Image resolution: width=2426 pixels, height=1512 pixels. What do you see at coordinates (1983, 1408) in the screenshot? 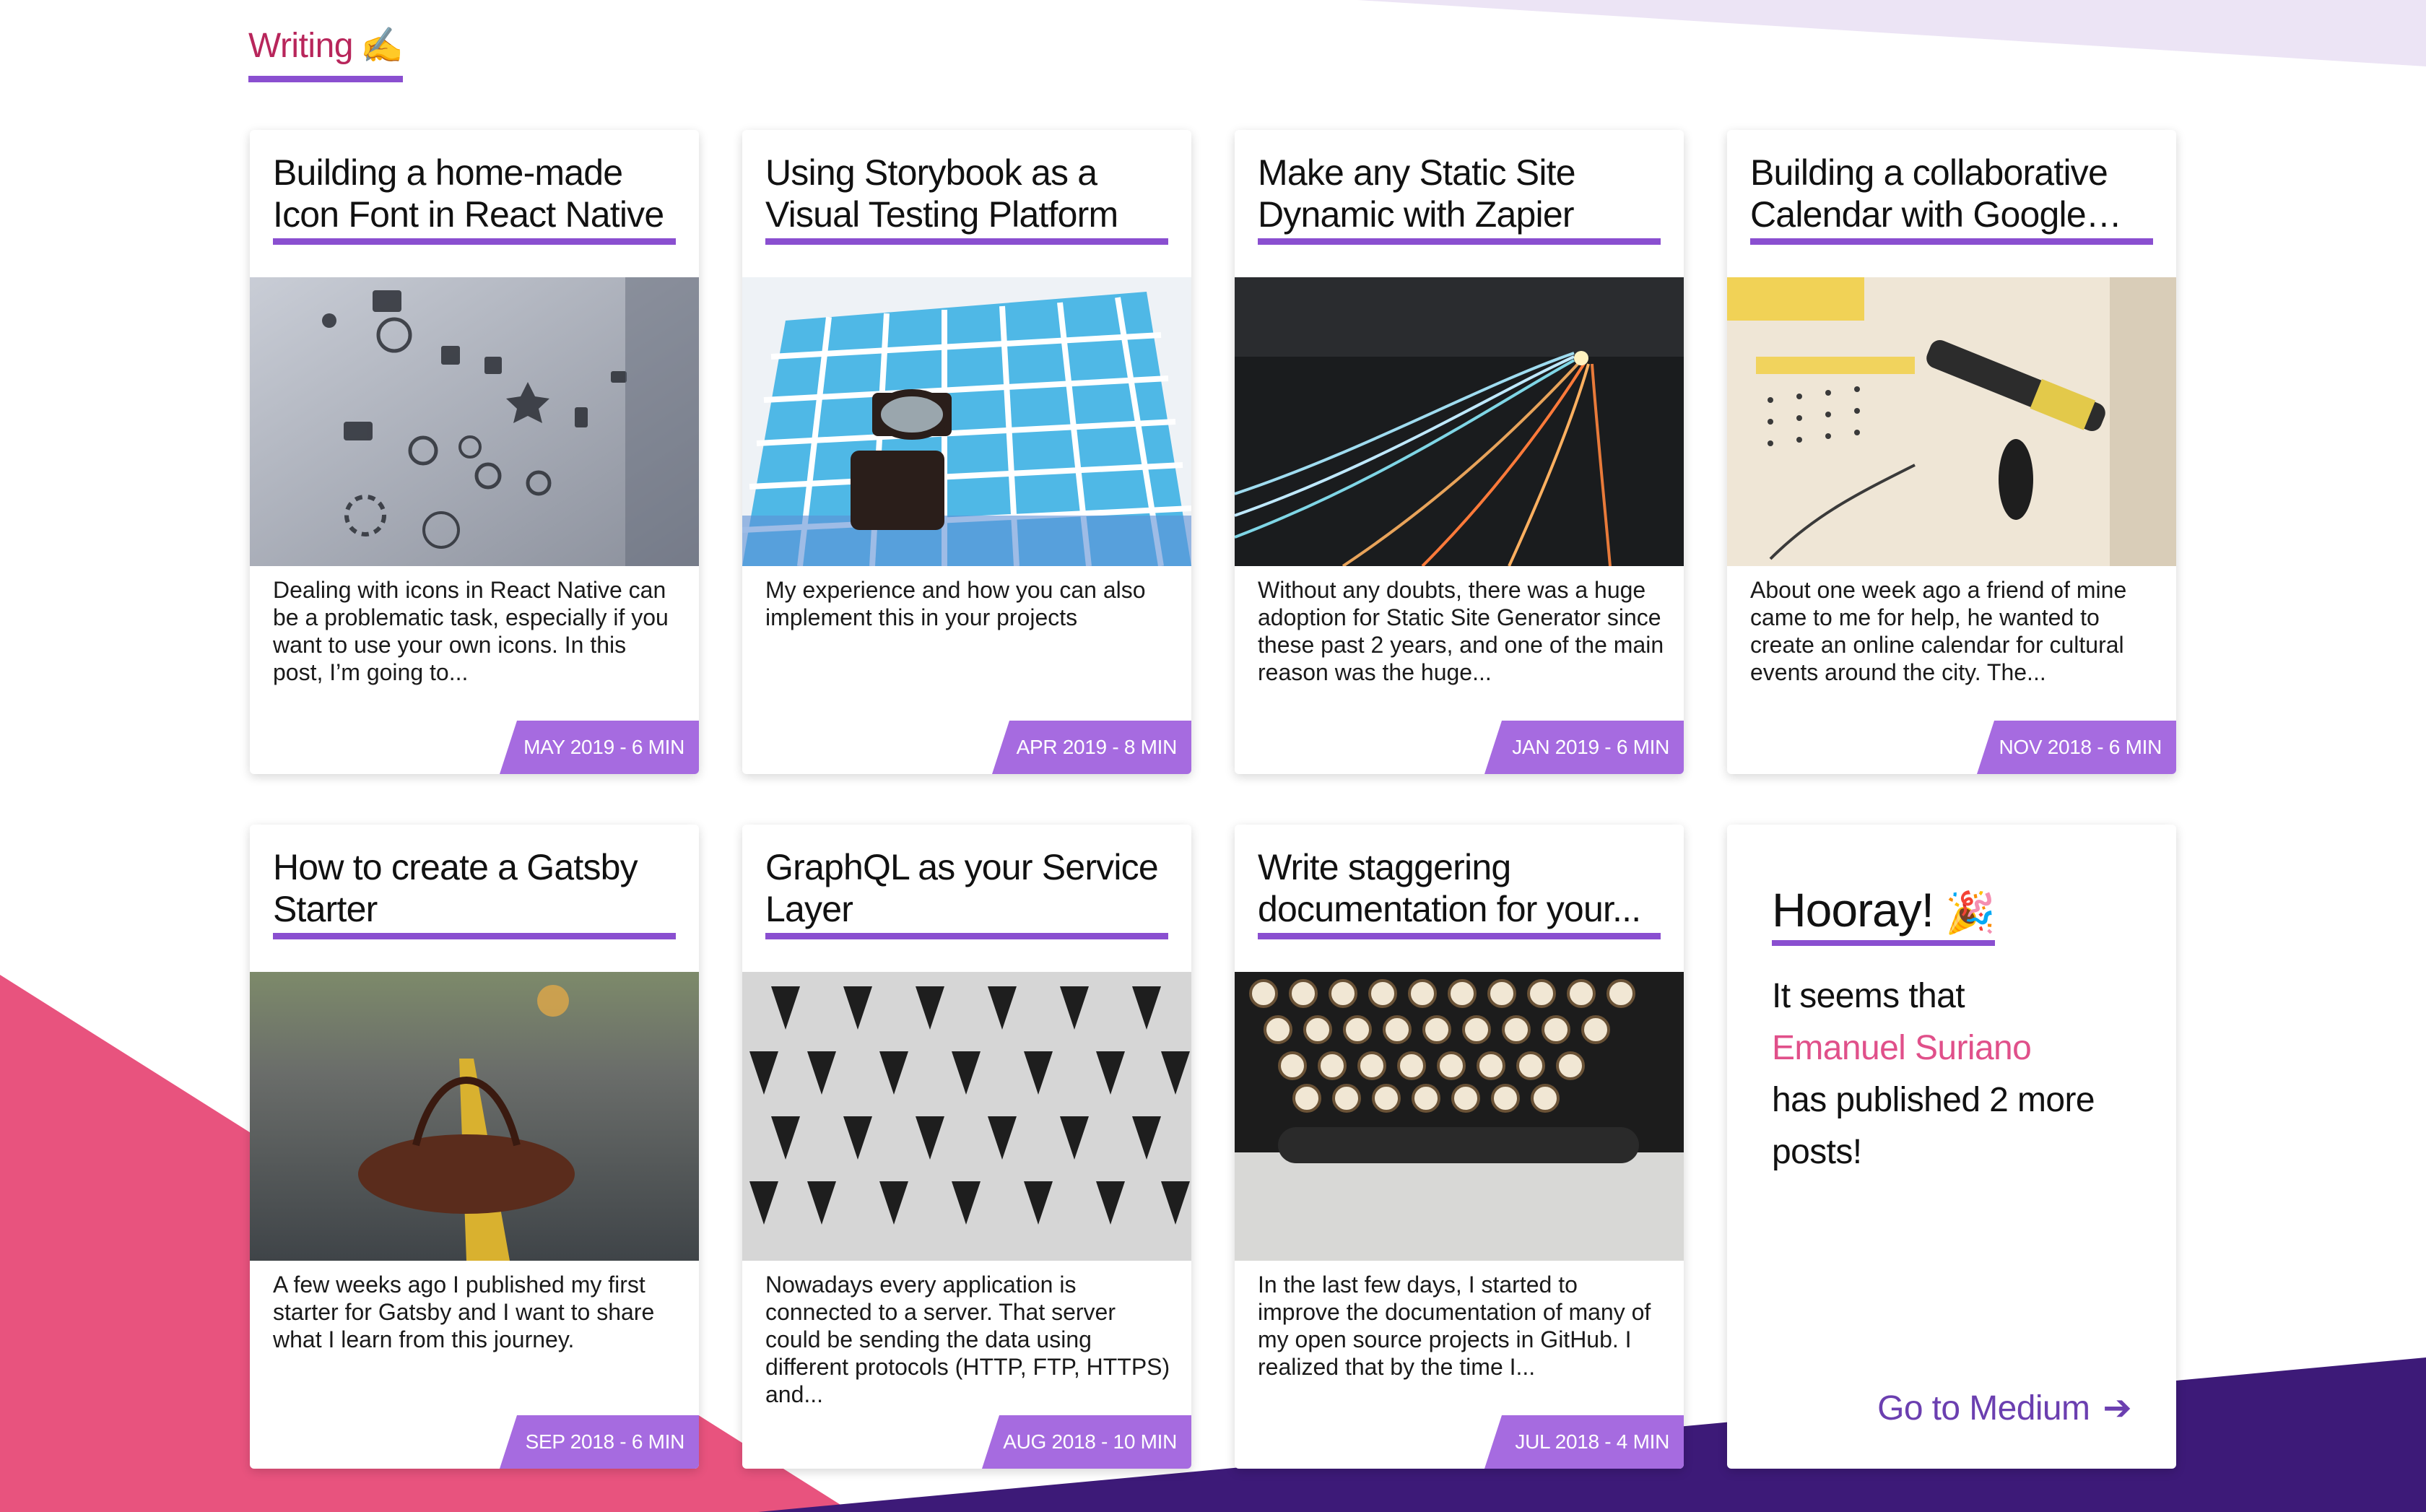
I see `go-to-medium-label: Go to Medium` at bounding box center [1983, 1408].